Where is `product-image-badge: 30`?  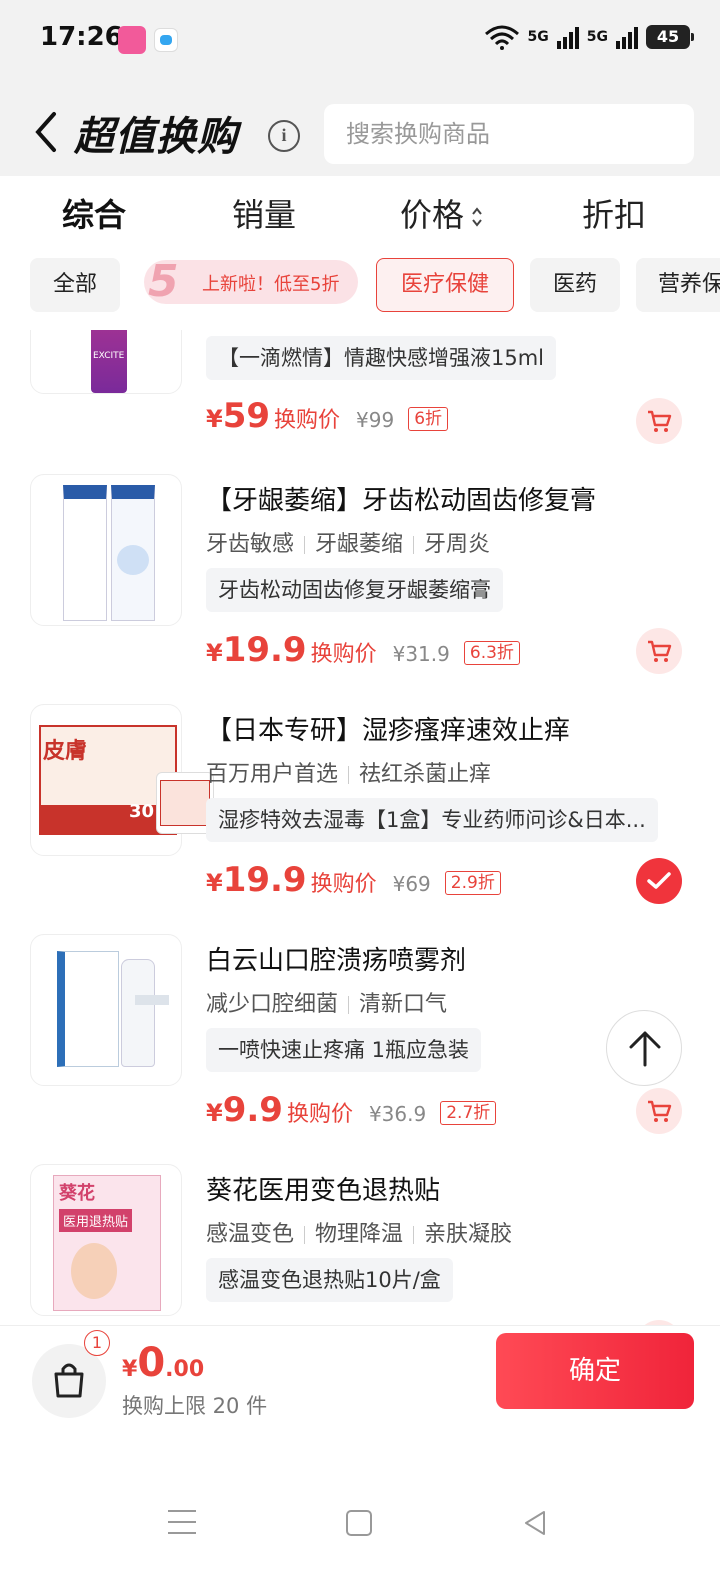 product-image-badge: 30 is located at coordinates (142, 811).